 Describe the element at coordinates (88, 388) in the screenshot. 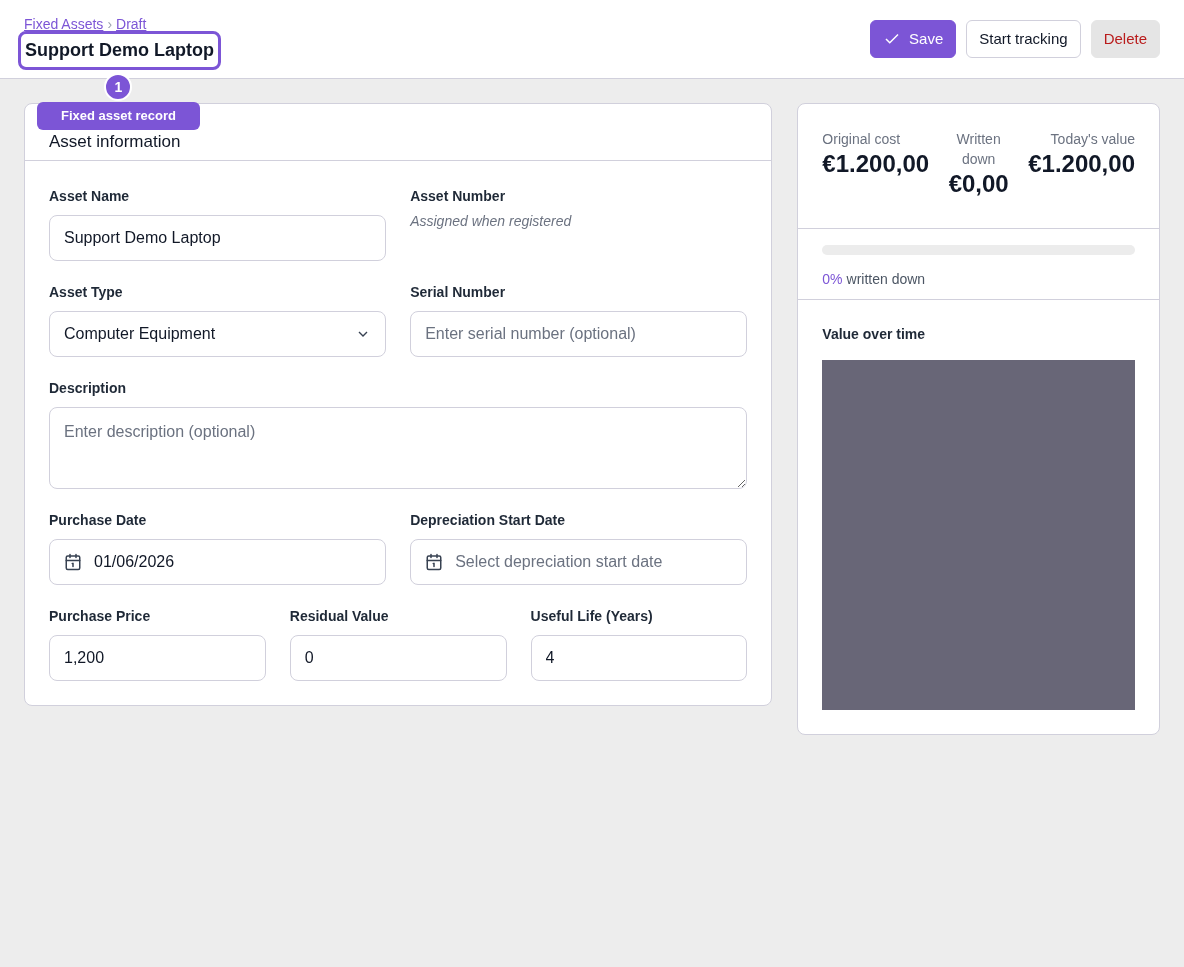

I see `field-label: Description` at that location.